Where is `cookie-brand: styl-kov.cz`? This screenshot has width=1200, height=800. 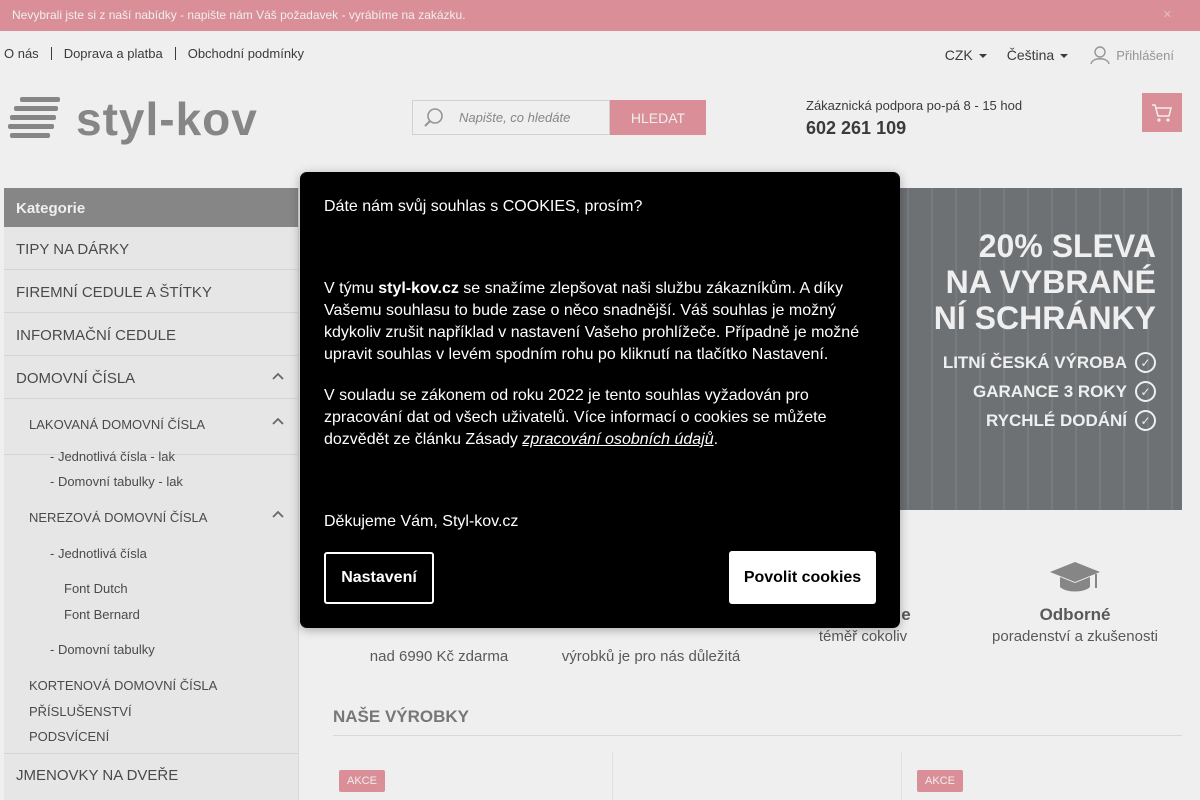
cookie-brand: styl-kov.cz is located at coordinates (418, 288).